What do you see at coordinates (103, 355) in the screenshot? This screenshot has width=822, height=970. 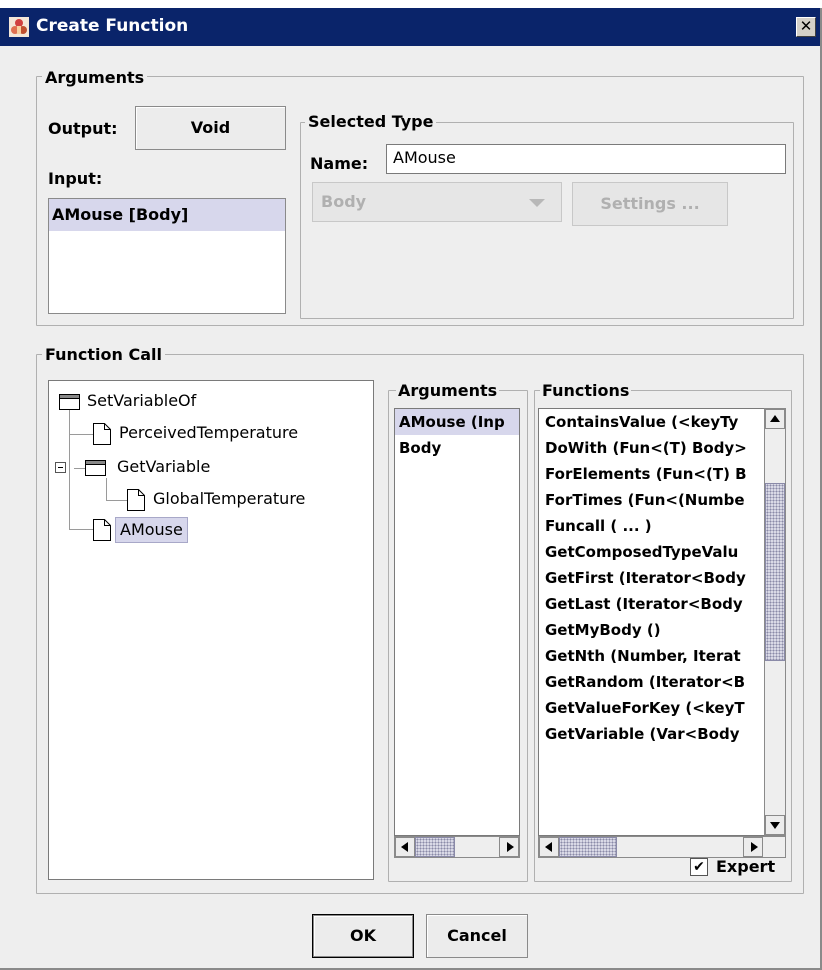 I see `function-call-legend: Function Call` at bounding box center [103, 355].